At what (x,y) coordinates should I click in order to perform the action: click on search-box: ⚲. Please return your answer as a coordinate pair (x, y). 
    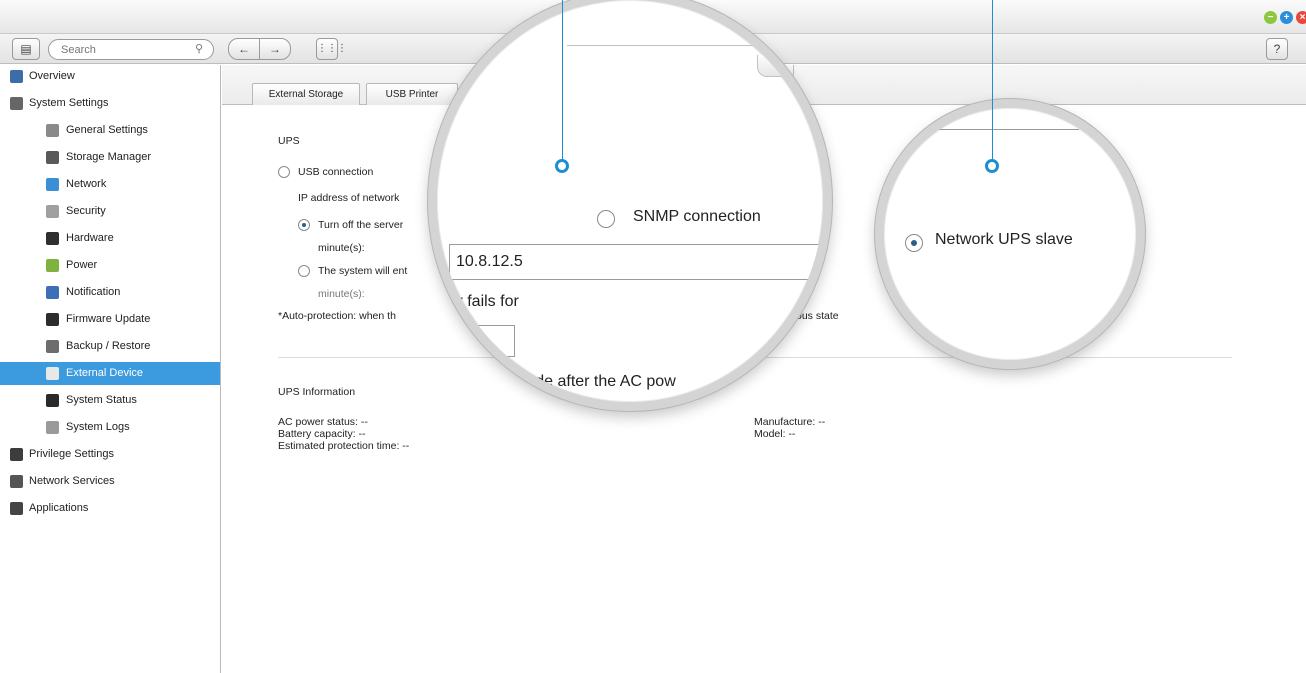
    Looking at the image, I should click on (131, 49).